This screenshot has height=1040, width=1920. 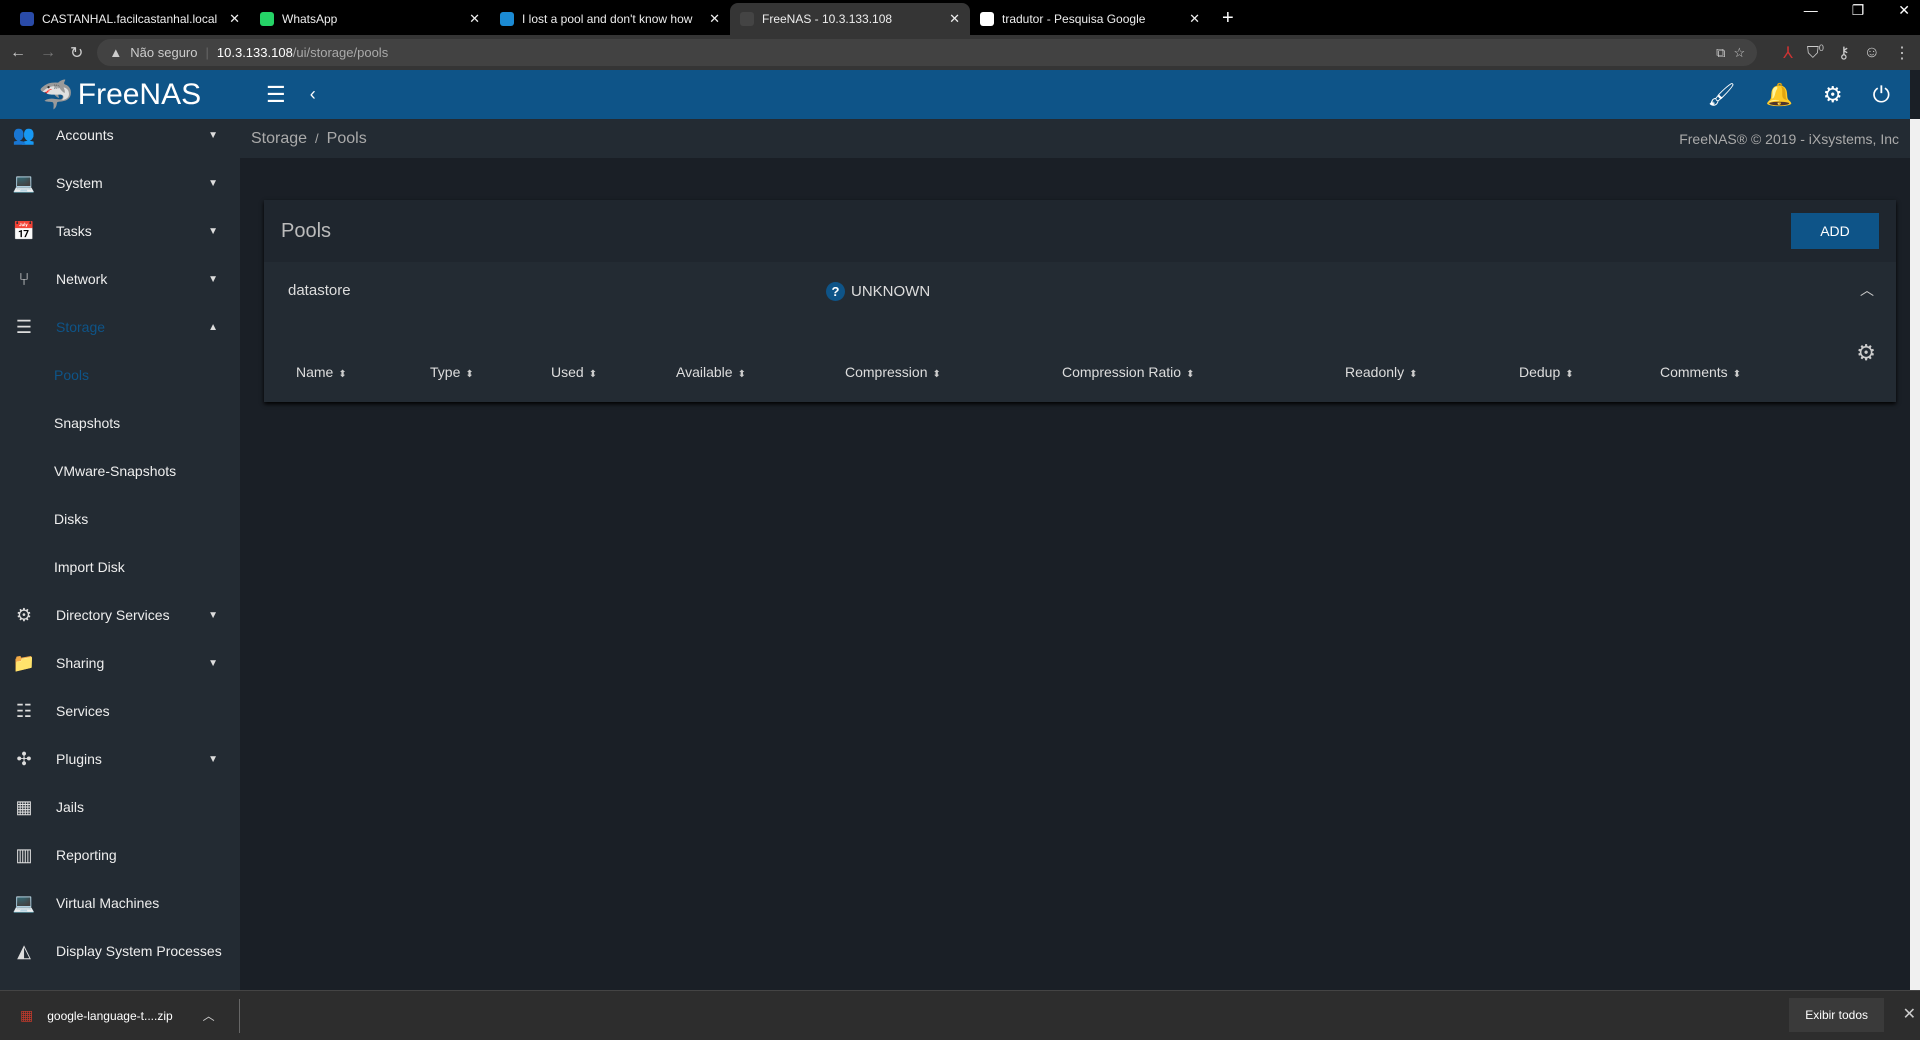 What do you see at coordinates (56, 94) in the screenshot?
I see `shark-icon: 🦈` at bounding box center [56, 94].